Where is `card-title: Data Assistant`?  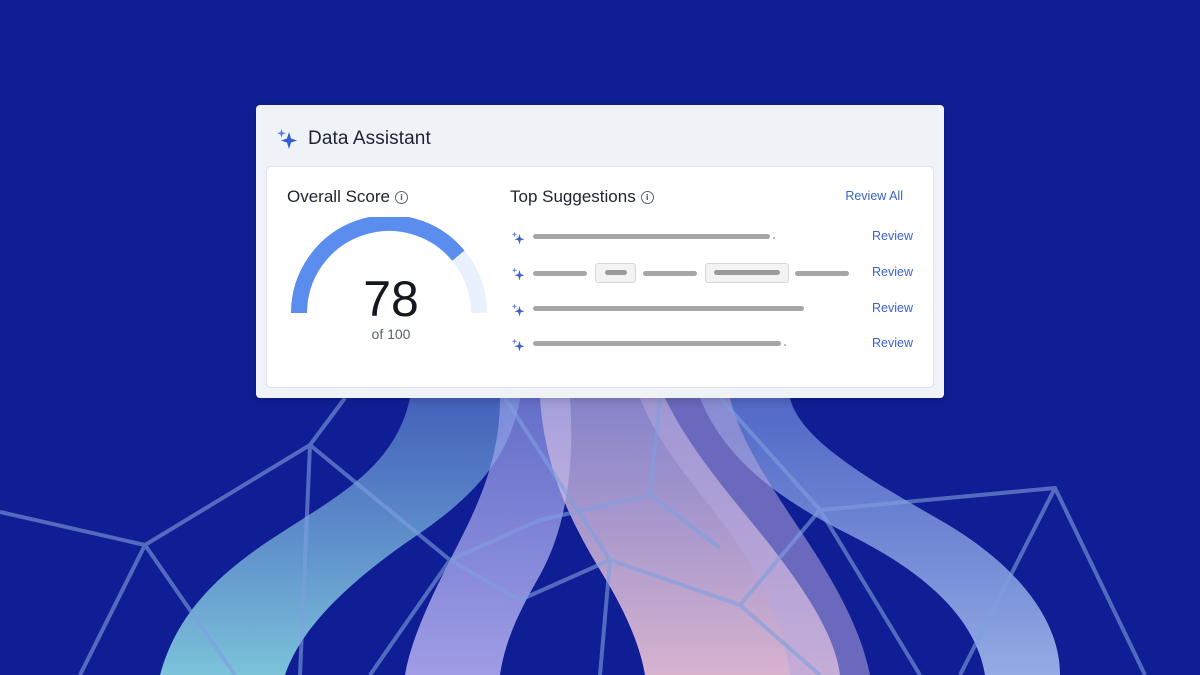
card-title: Data Assistant is located at coordinates (369, 138).